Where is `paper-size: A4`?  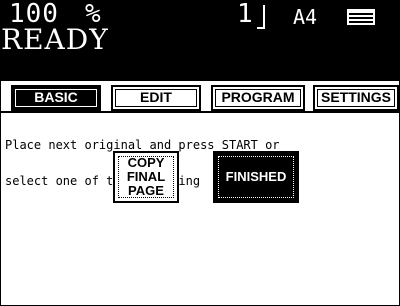 paper-size: A4 is located at coordinates (305, 17).